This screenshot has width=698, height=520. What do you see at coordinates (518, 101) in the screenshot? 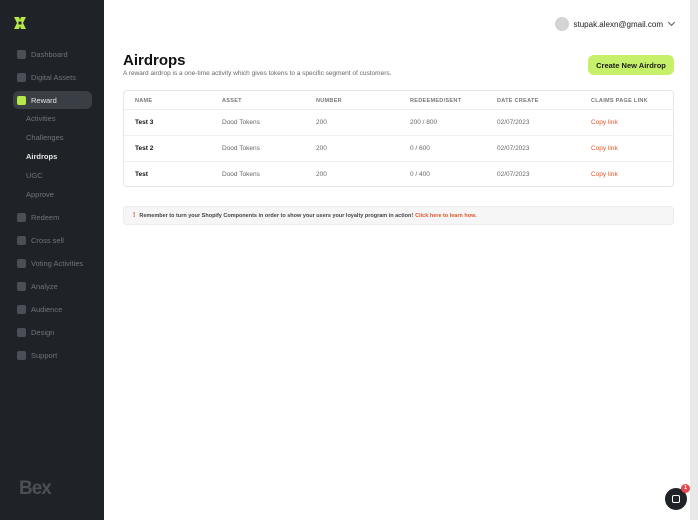
I see `column-header-date-create: DATE CREATE` at bounding box center [518, 101].